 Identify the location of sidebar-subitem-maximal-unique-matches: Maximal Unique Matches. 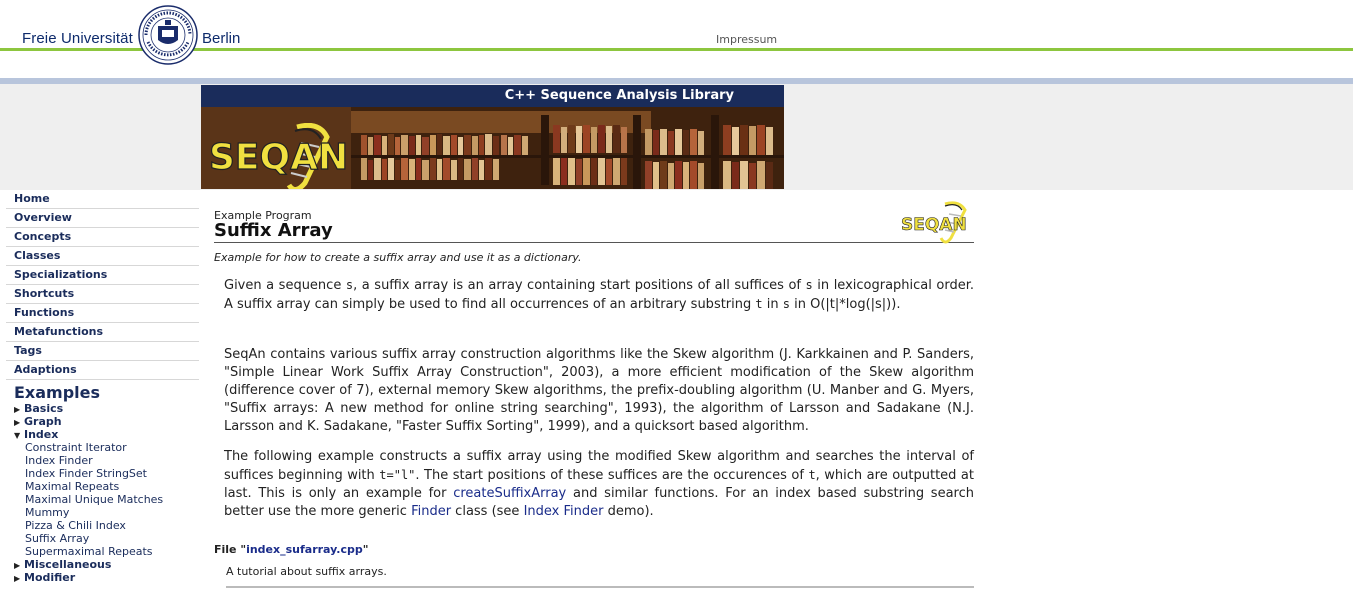
(94, 499).